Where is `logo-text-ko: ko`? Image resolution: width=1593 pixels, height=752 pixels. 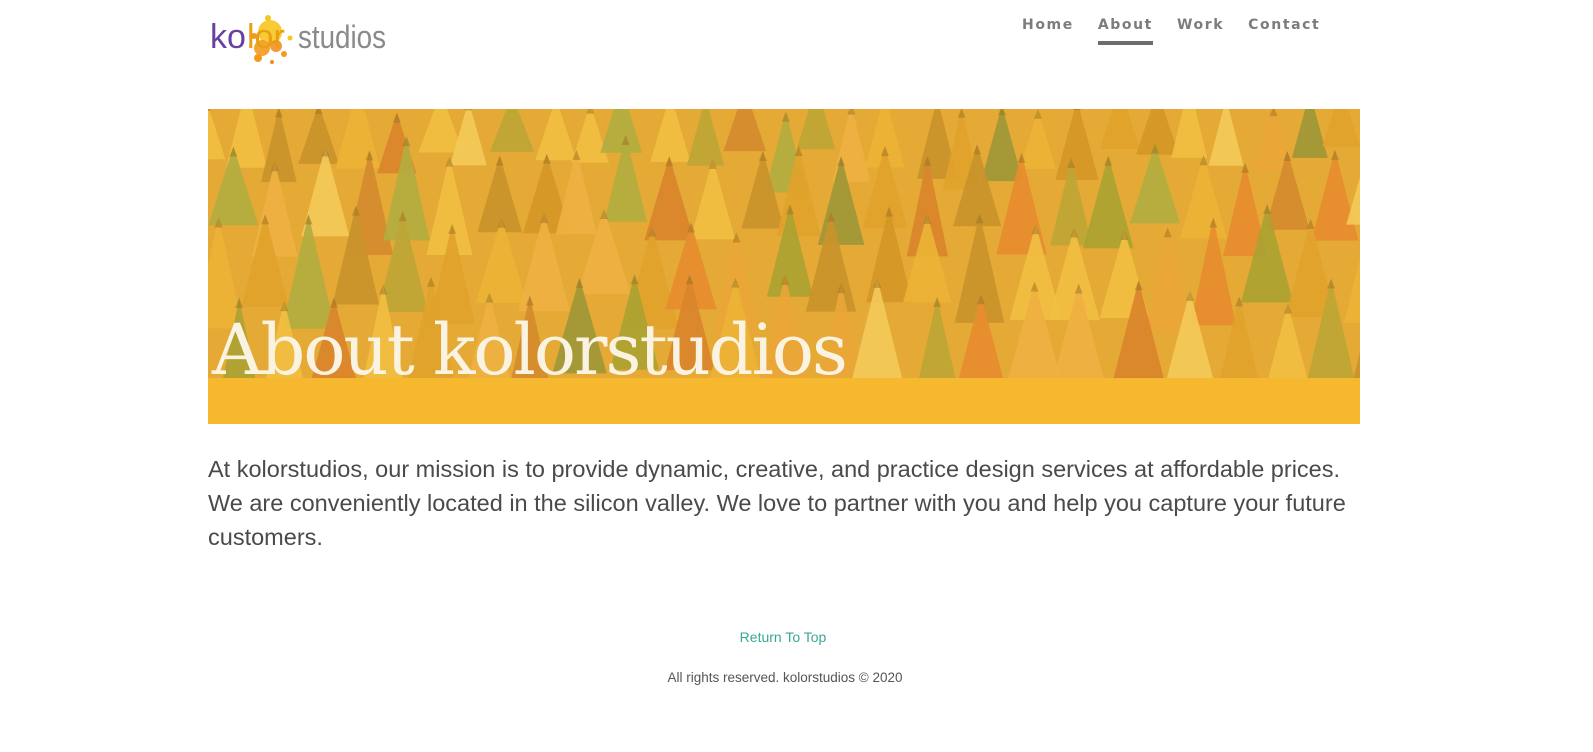
logo-text-ko: ko is located at coordinates (228, 37).